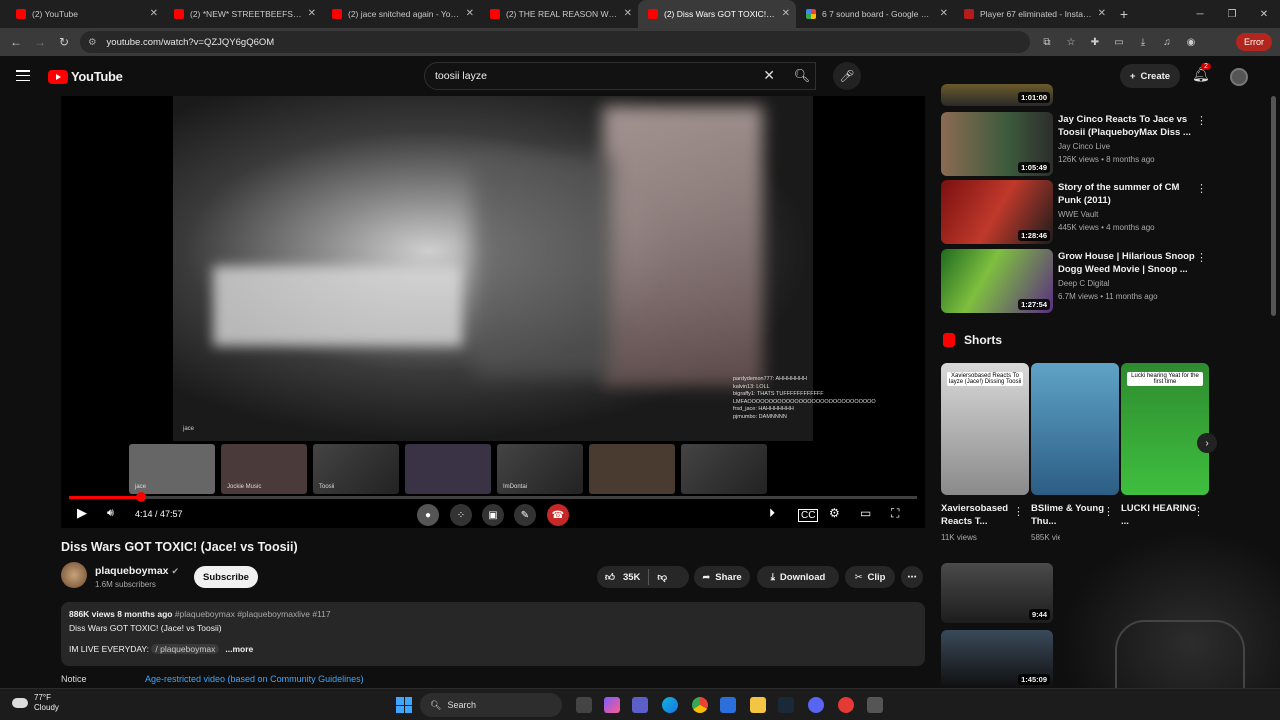 The width and height of the screenshot is (1280, 720). Describe the element at coordinates (870, 577) in the screenshot. I see `clip-button: ✂ Clip` at that location.